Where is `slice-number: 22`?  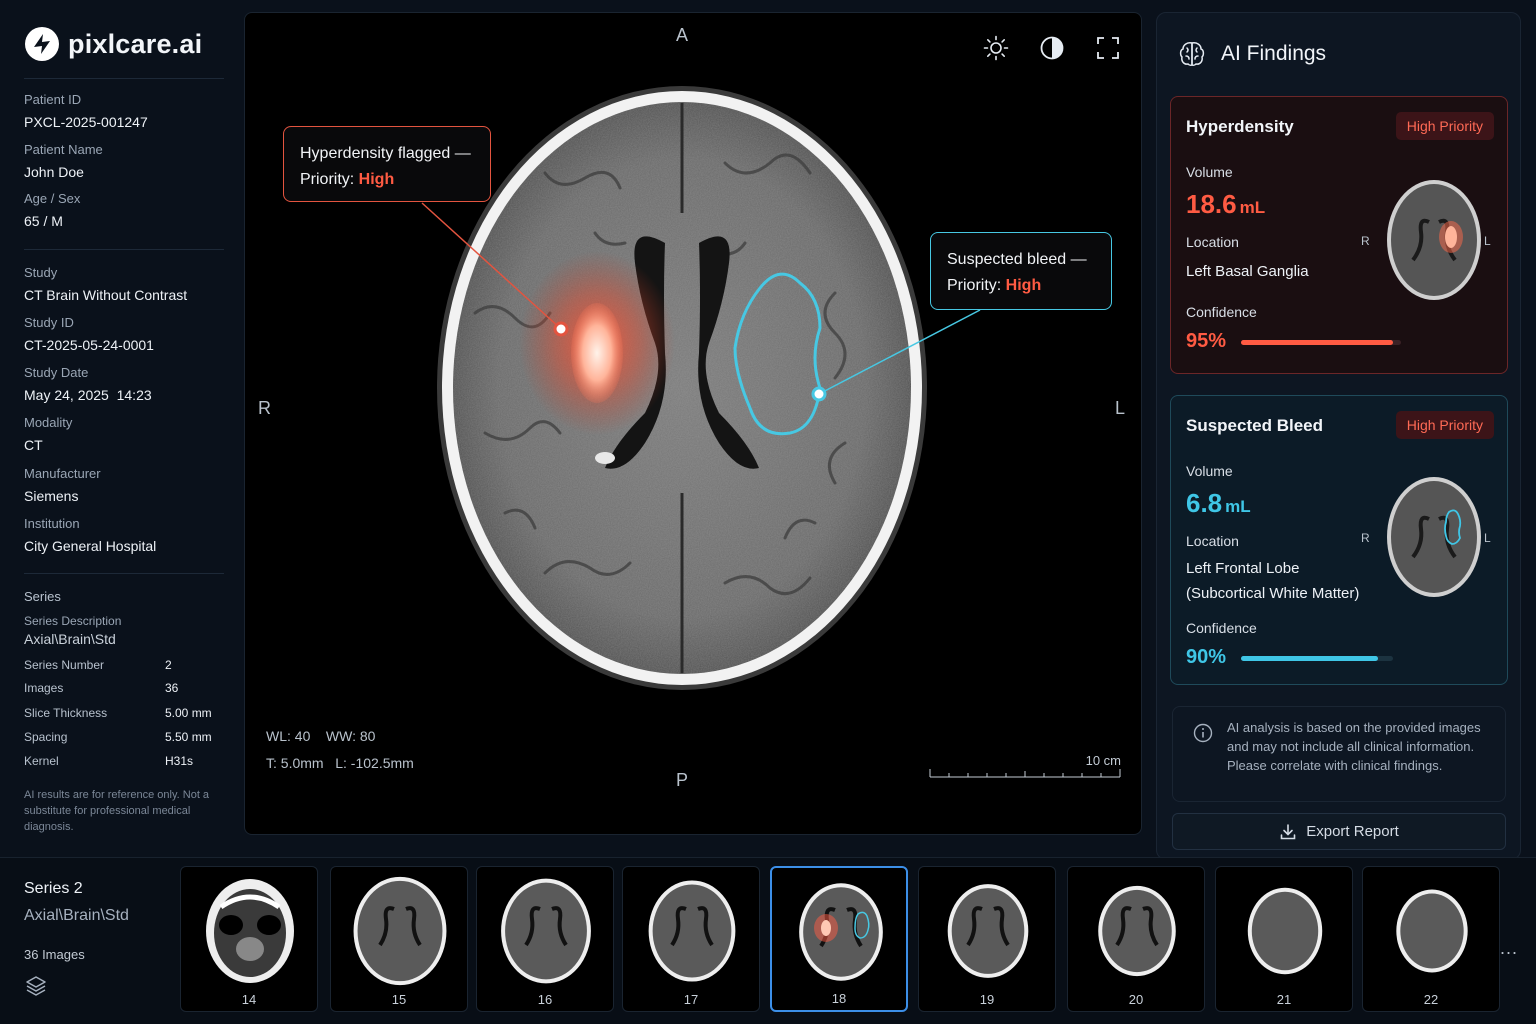 slice-number: 22 is located at coordinates (1431, 999).